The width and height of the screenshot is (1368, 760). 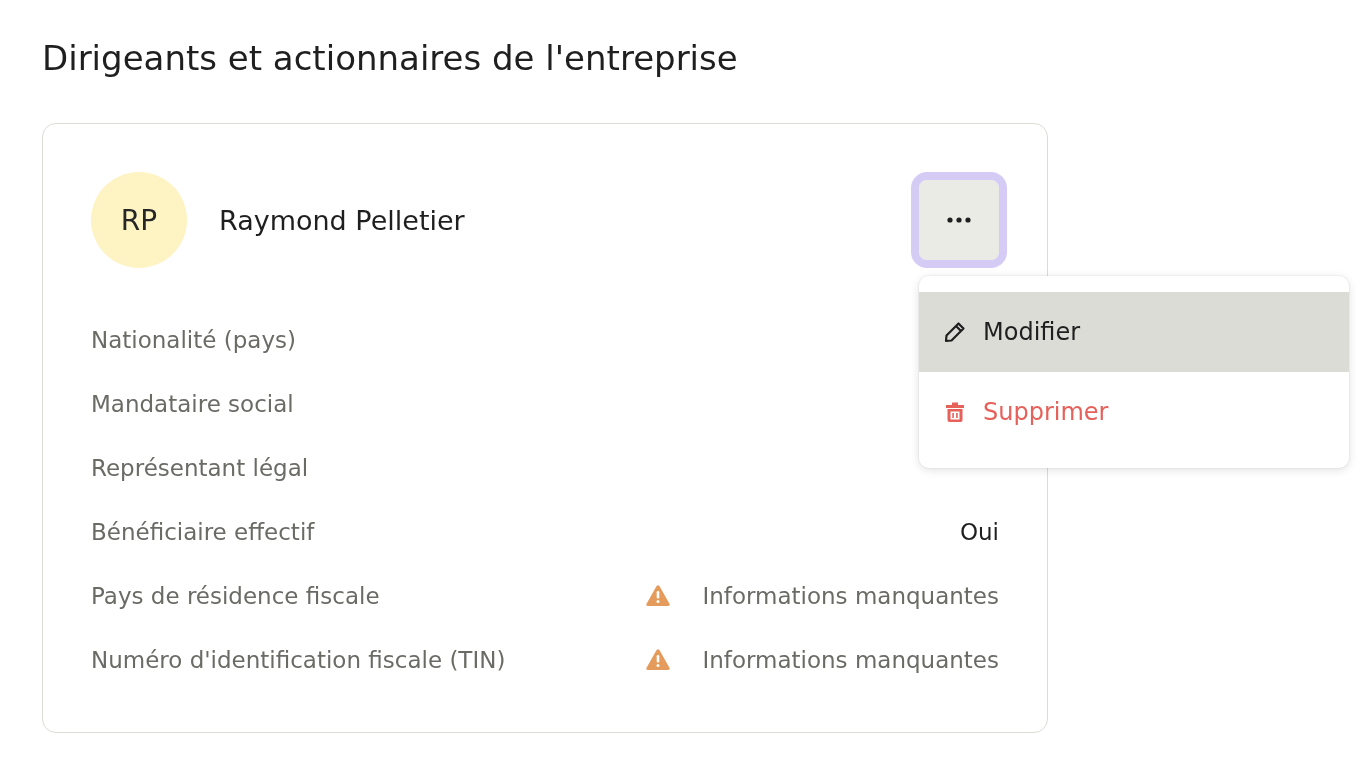 I want to click on field-label: Pays de résidence fiscale, so click(x=235, y=596).